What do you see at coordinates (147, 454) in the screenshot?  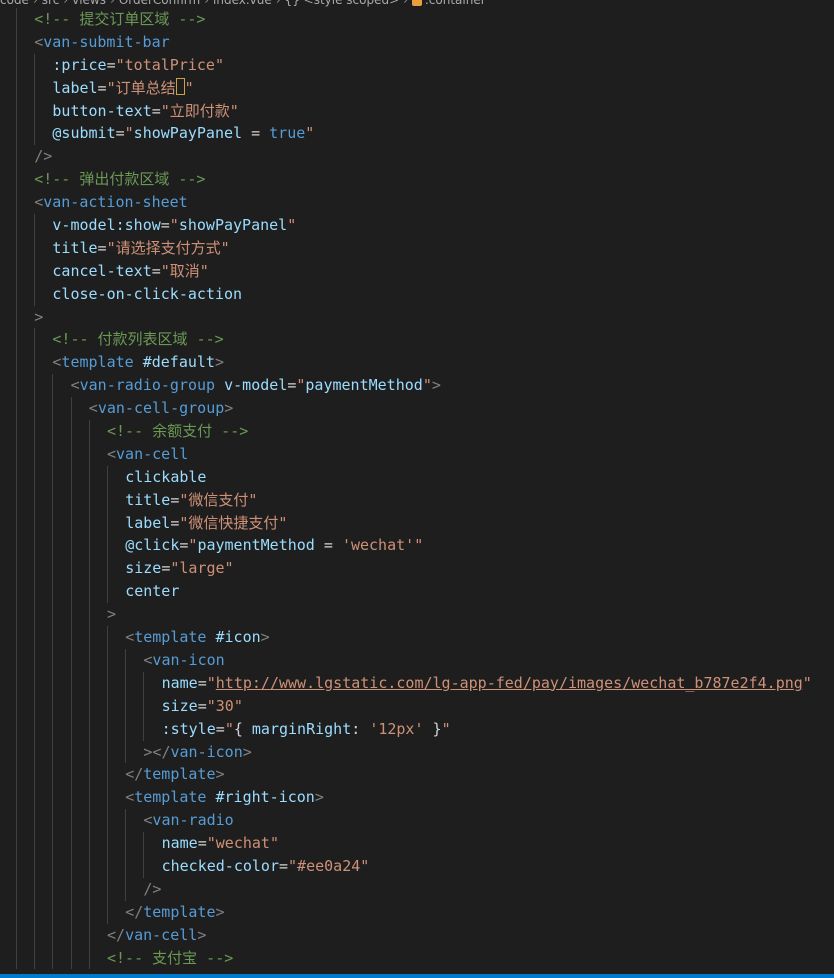 I see `code-content: <van-cell` at bounding box center [147, 454].